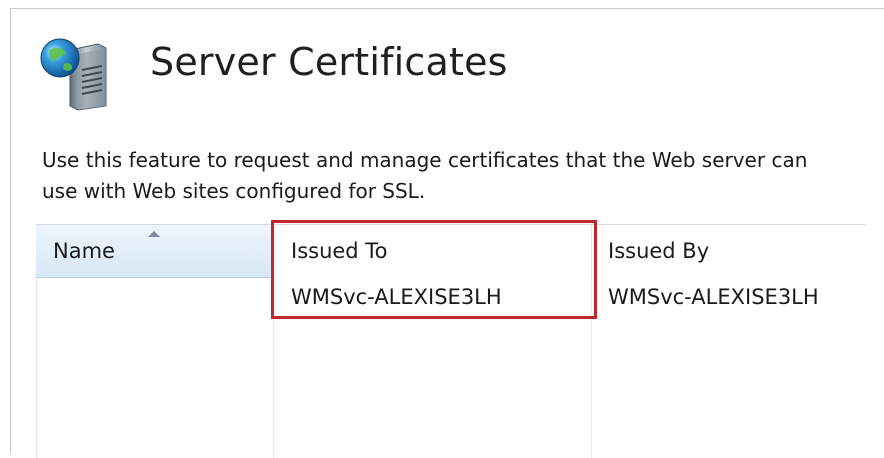 The image size is (884, 458). I want to click on column-header-name: Name, so click(155, 251).